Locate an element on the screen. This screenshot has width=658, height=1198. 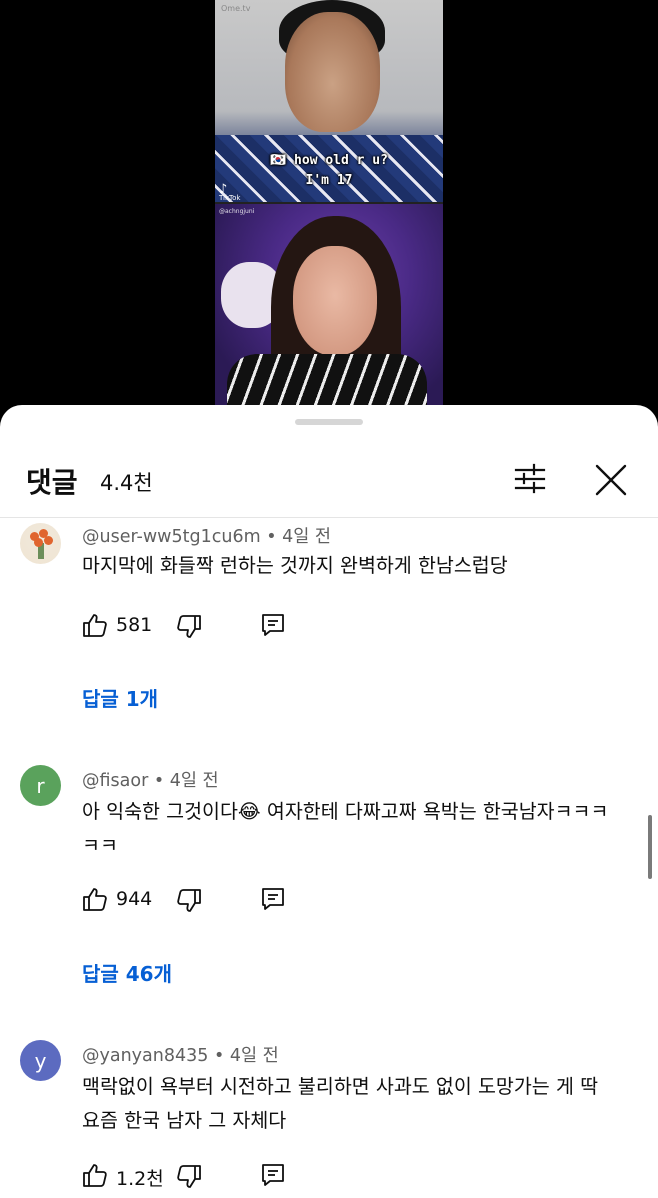
avatar-letter: r is located at coordinates (40, 785).